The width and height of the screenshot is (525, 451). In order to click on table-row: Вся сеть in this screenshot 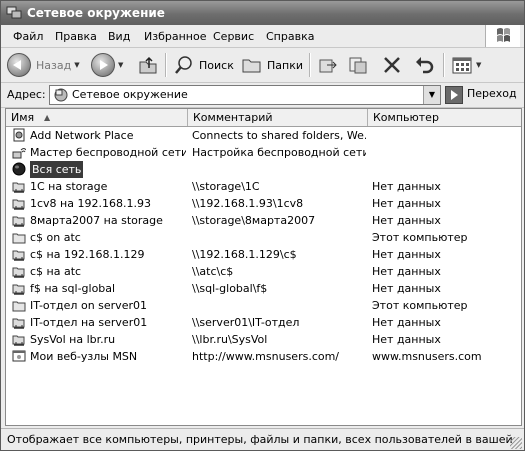, I will do `click(263, 169)`.